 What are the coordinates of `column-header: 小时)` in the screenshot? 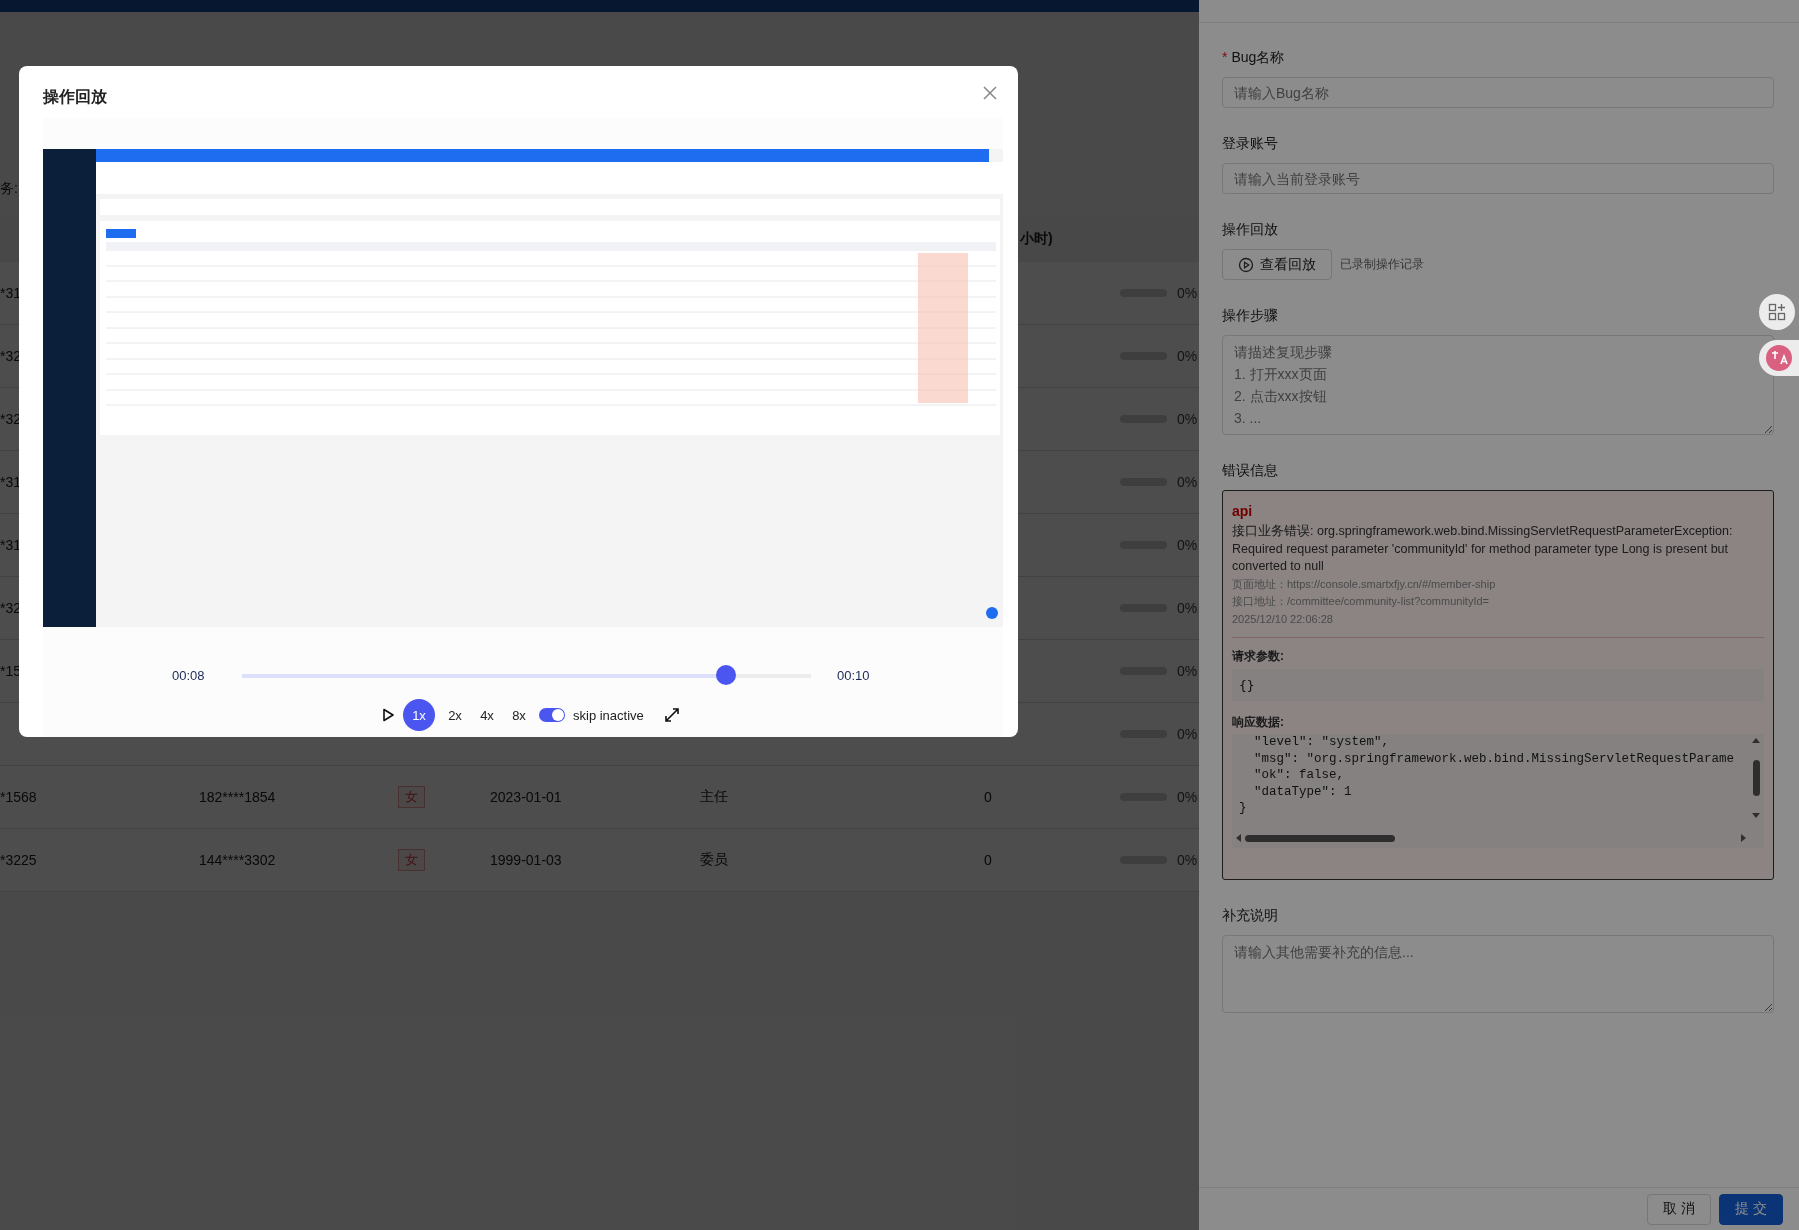 It's located at (1036, 238).